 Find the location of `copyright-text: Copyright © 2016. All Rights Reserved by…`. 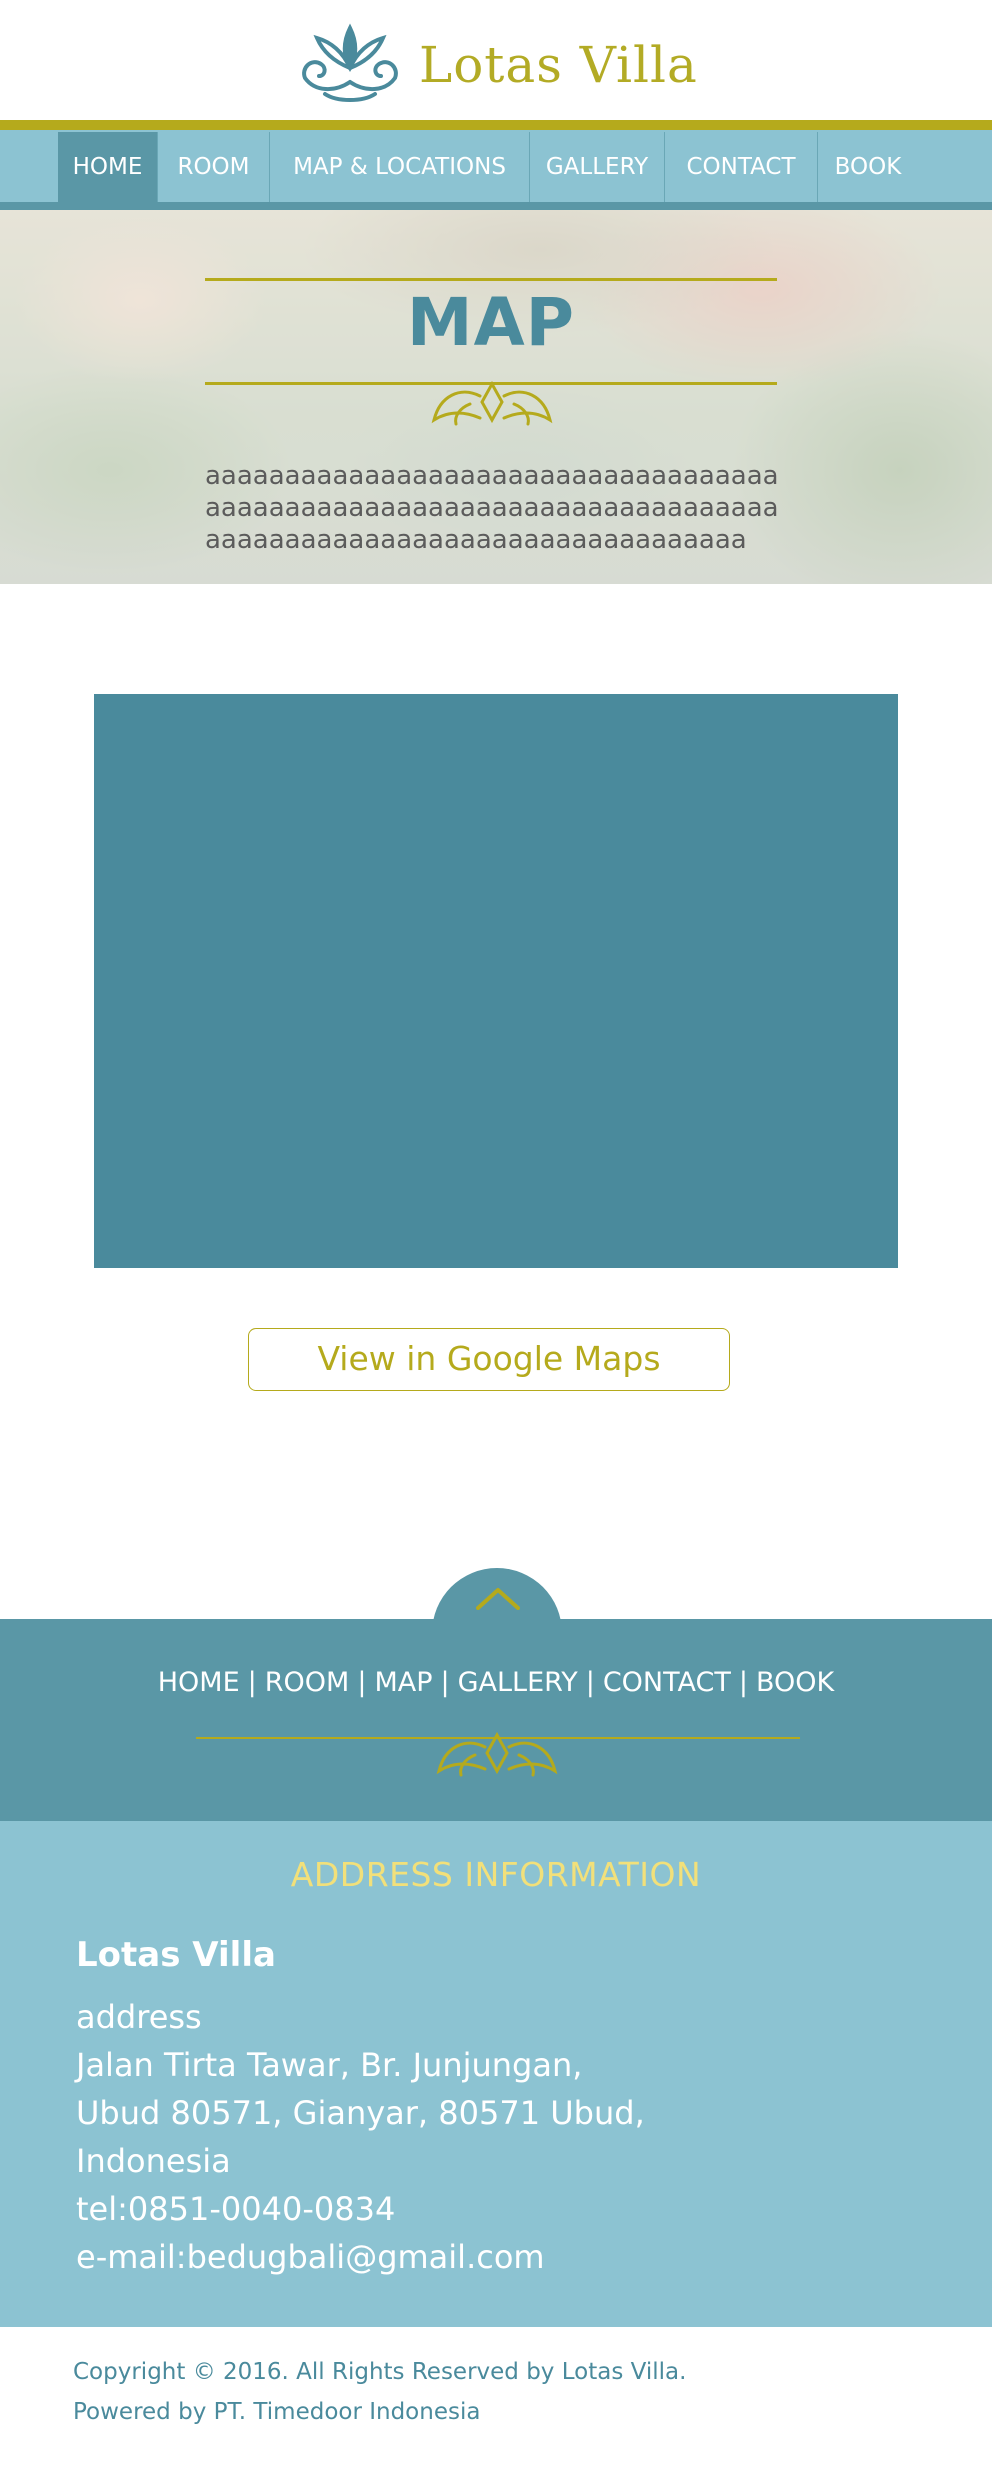

copyright-text: Copyright © 2016. All Rights Reserved by… is located at coordinates (380, 2372).